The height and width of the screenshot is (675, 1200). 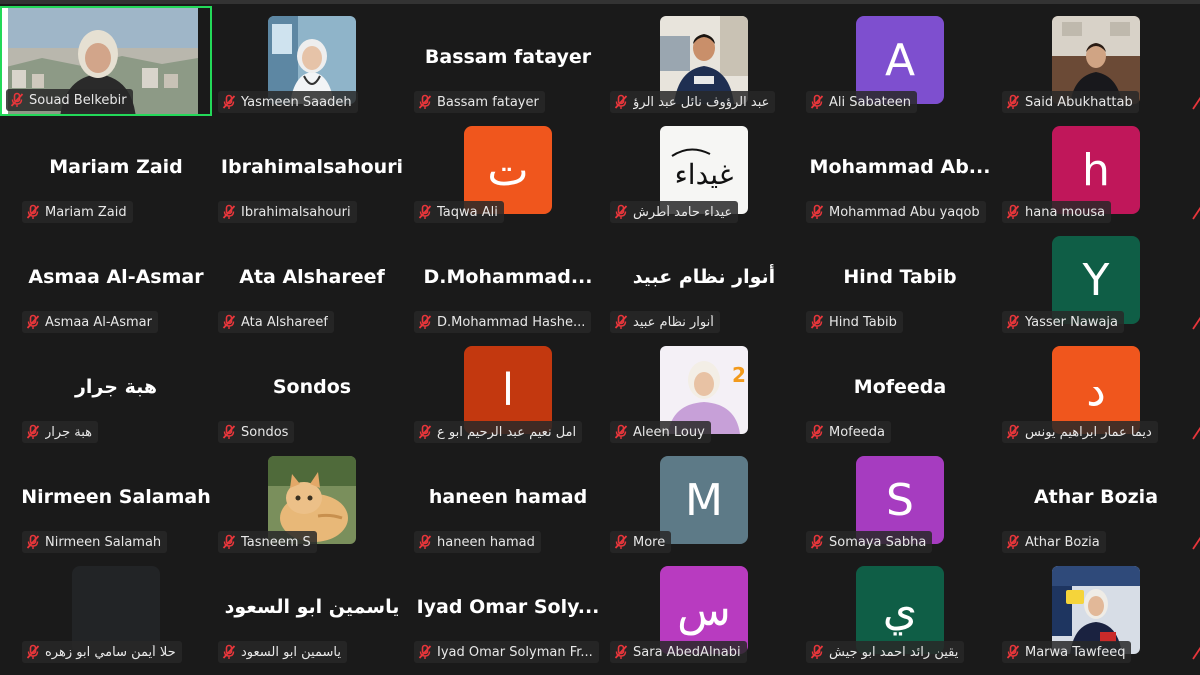 What do you see at coordinates (116, 387) in the screenshot?
I see `participant-display-name: هبة جرار` at bounding box center [116, 387].